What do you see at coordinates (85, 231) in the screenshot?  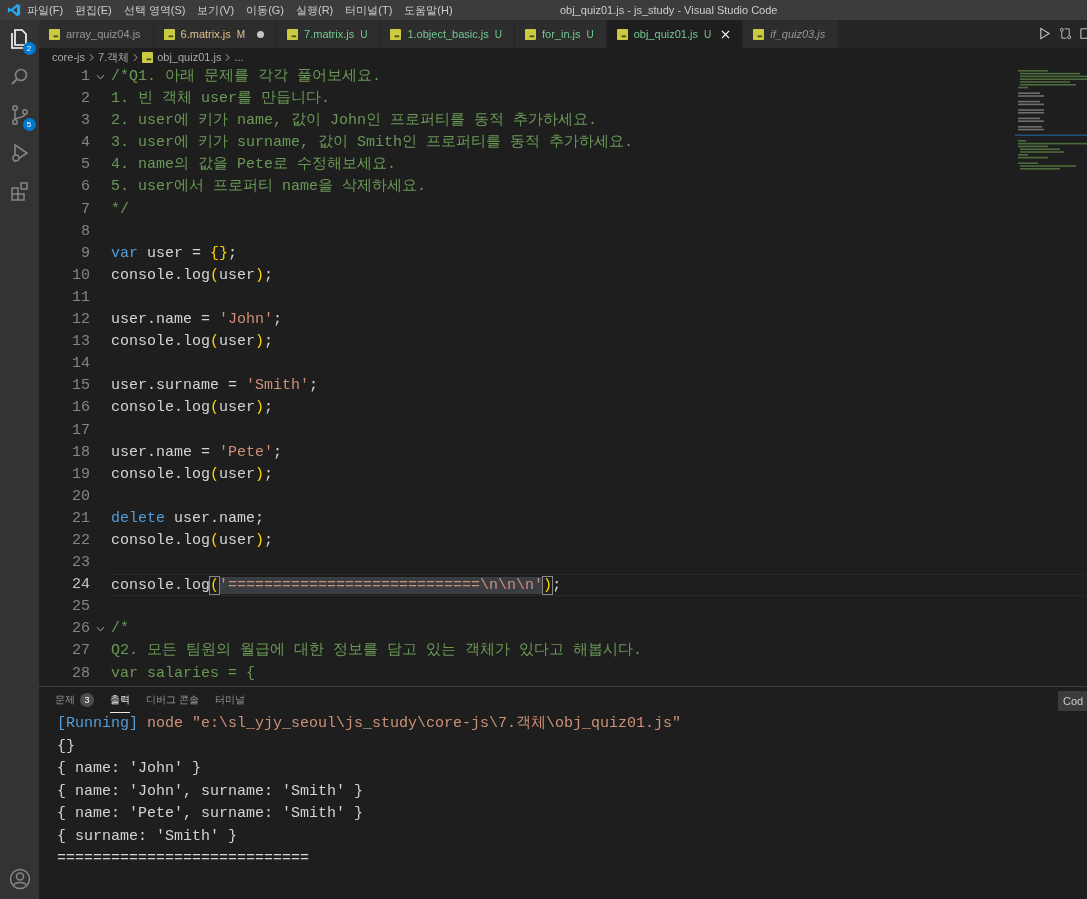 I see `line-number: 8` at bounding box center [85, 231].